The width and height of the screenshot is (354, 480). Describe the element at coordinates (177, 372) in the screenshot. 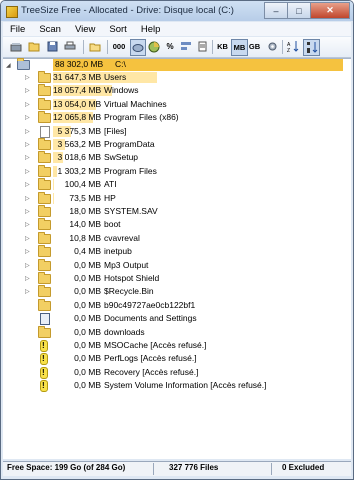

I see `tree-row: 0,0 MBRecovery [Accès refusé.]` at that location.